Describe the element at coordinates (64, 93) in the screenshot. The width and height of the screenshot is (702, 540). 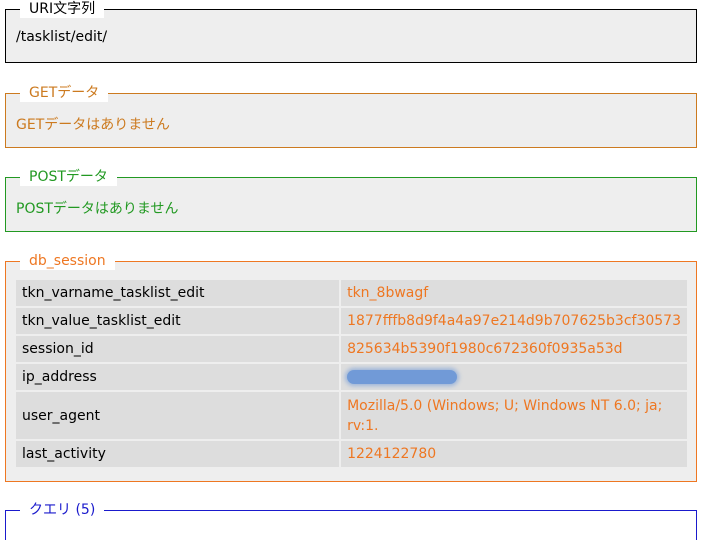
I see `get-data-legend: GETデータ` at that location.